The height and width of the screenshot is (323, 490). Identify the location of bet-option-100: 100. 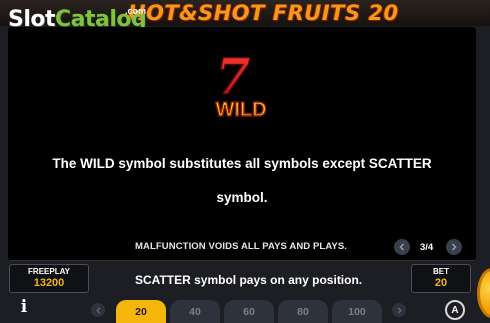
(357, 311).